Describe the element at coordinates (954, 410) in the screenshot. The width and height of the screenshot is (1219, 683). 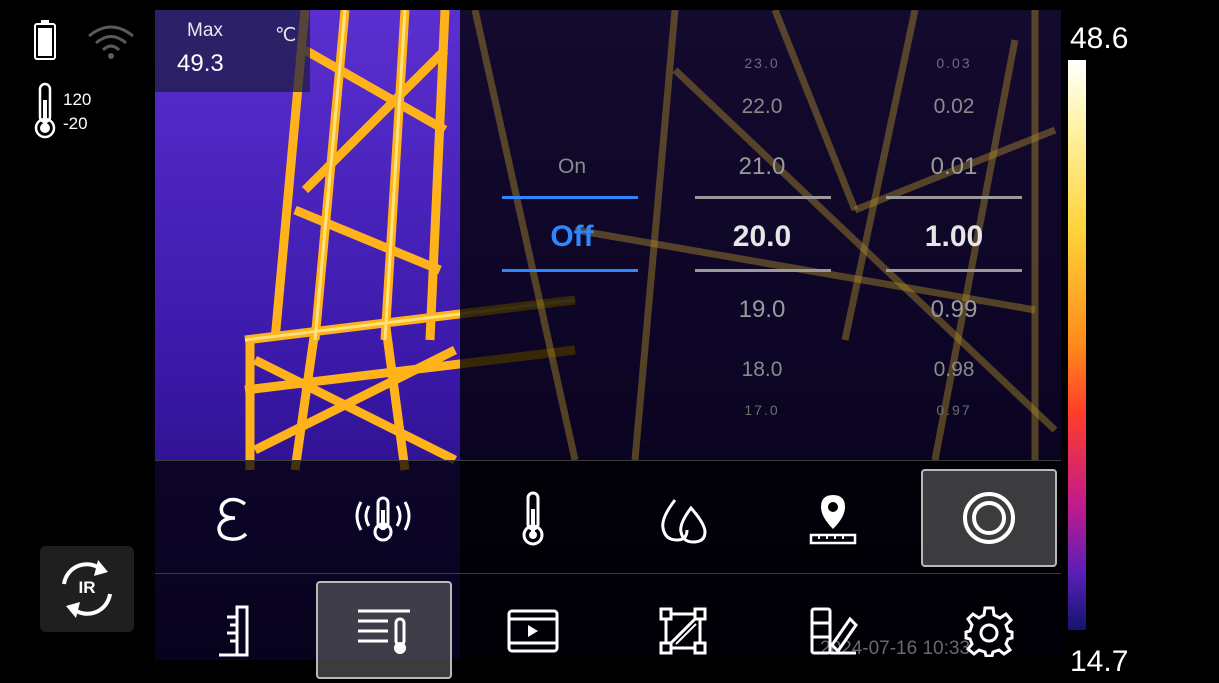
I see `emissivity-option: 0.97` at that location.